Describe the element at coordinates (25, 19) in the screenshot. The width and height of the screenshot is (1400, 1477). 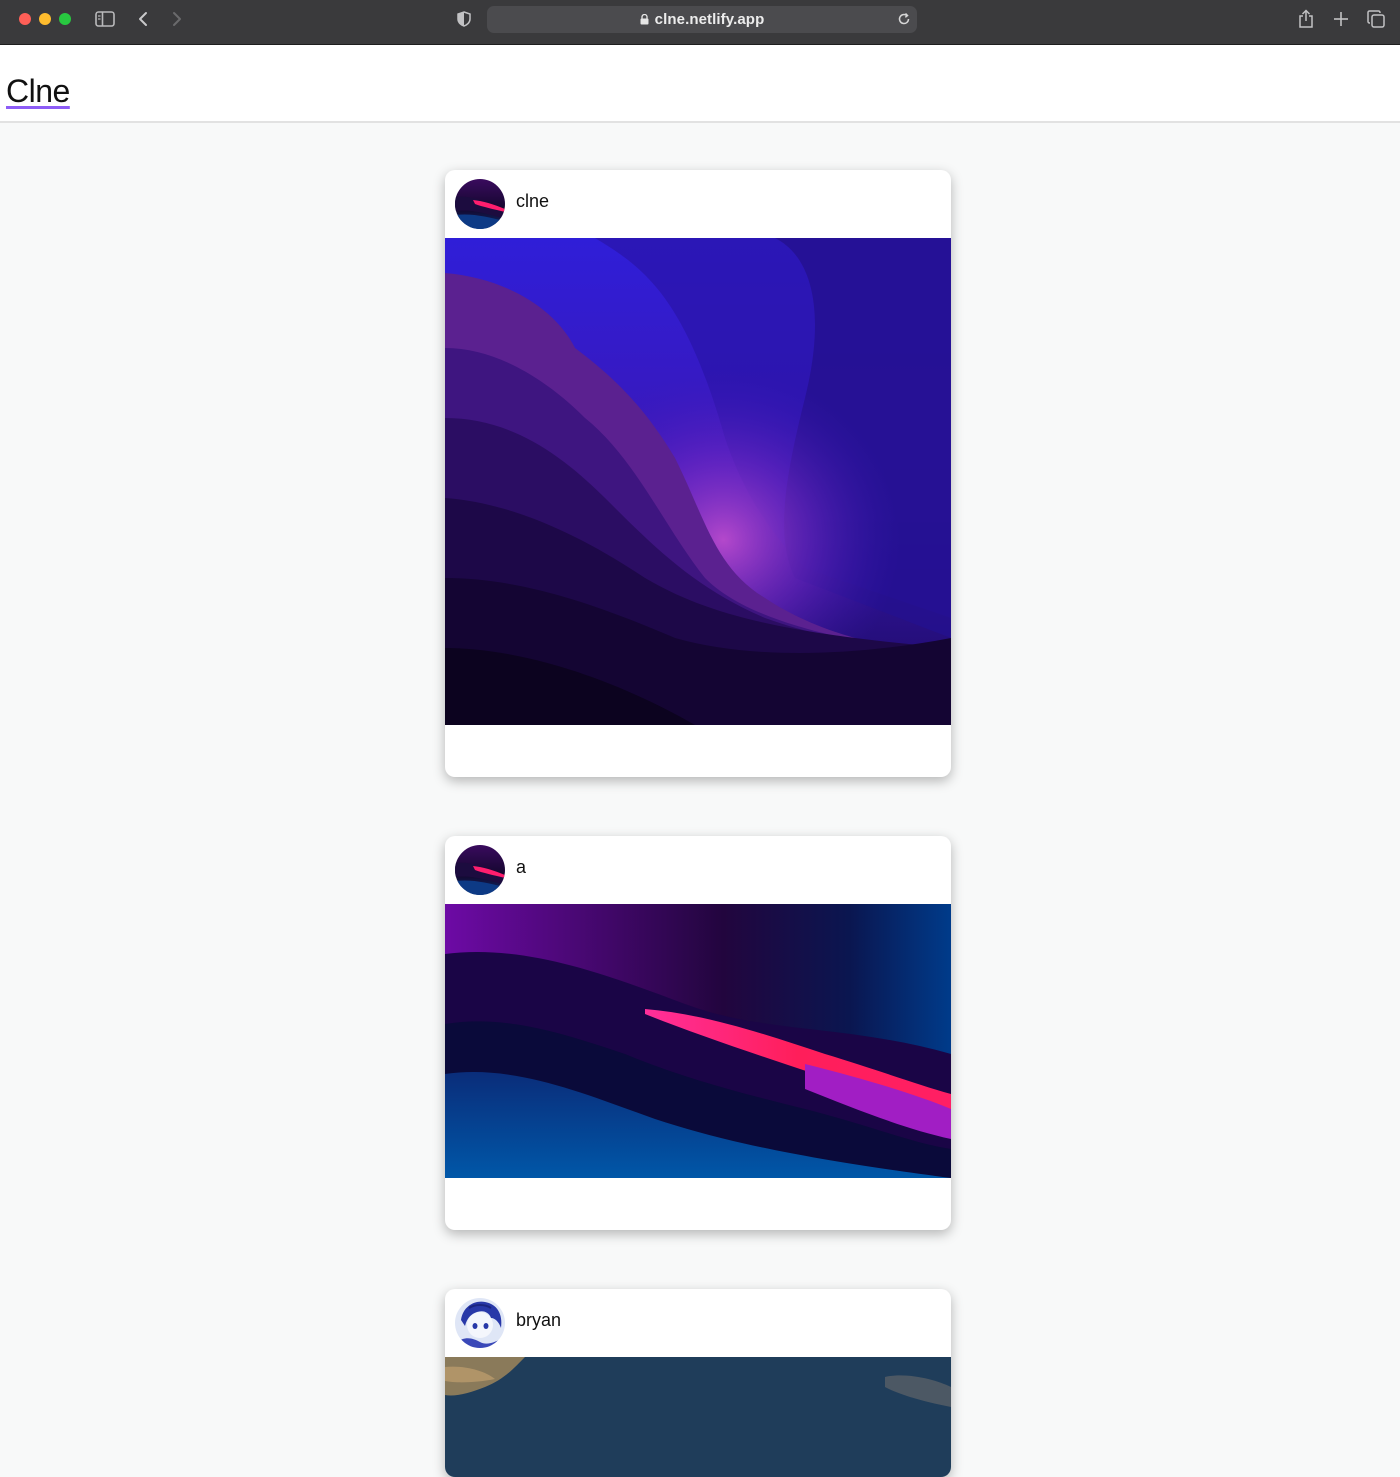
I see `close-window-button` at that location.